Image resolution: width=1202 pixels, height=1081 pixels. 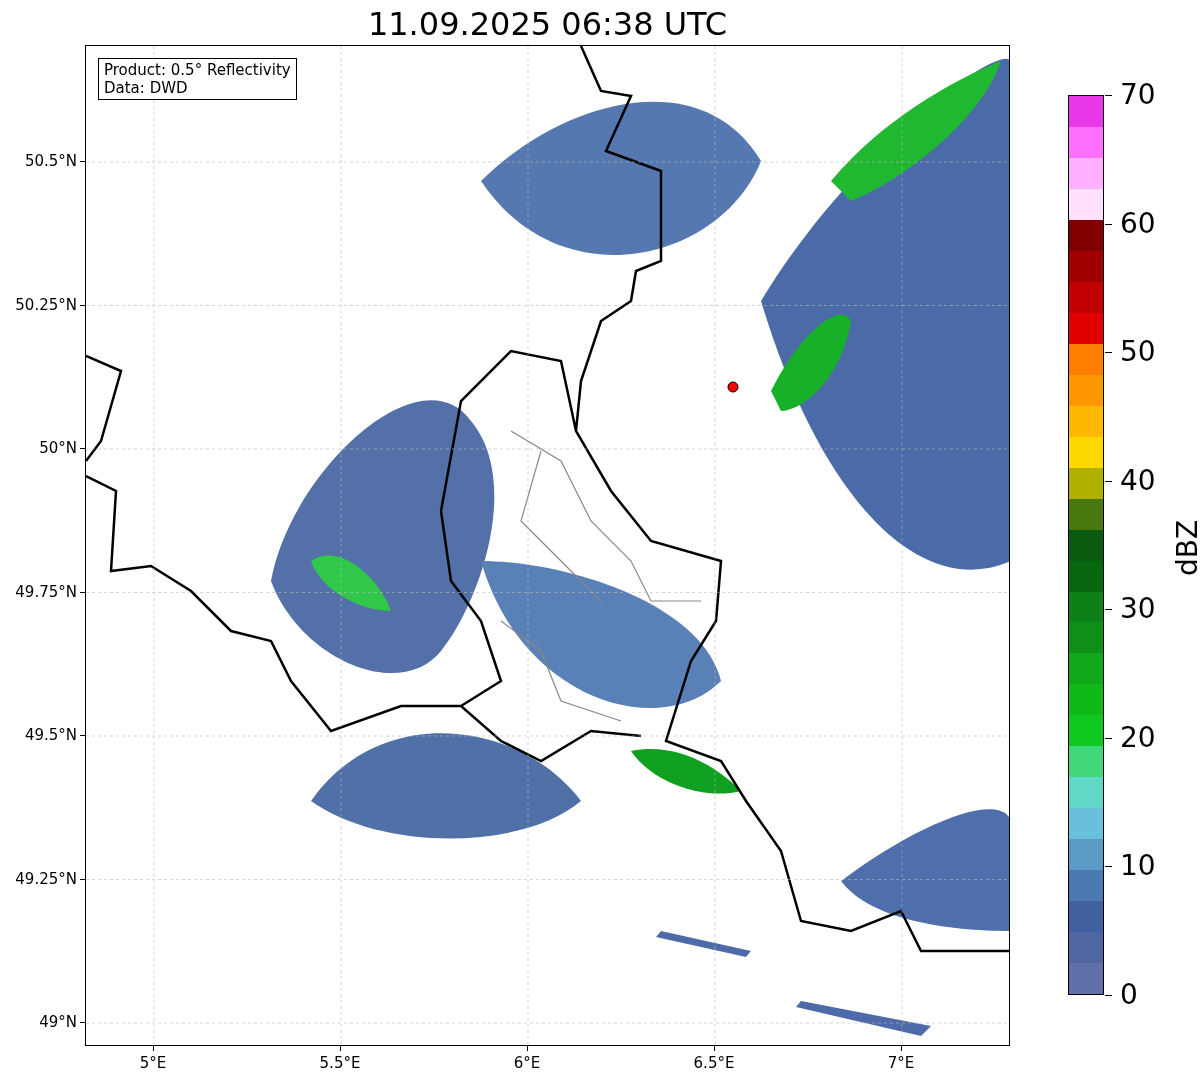 What do you see at coordinates (714, 1063) in the screenshot?
I see `axis-tick-label: 6.5°E` at bounding box center [714, 1063].